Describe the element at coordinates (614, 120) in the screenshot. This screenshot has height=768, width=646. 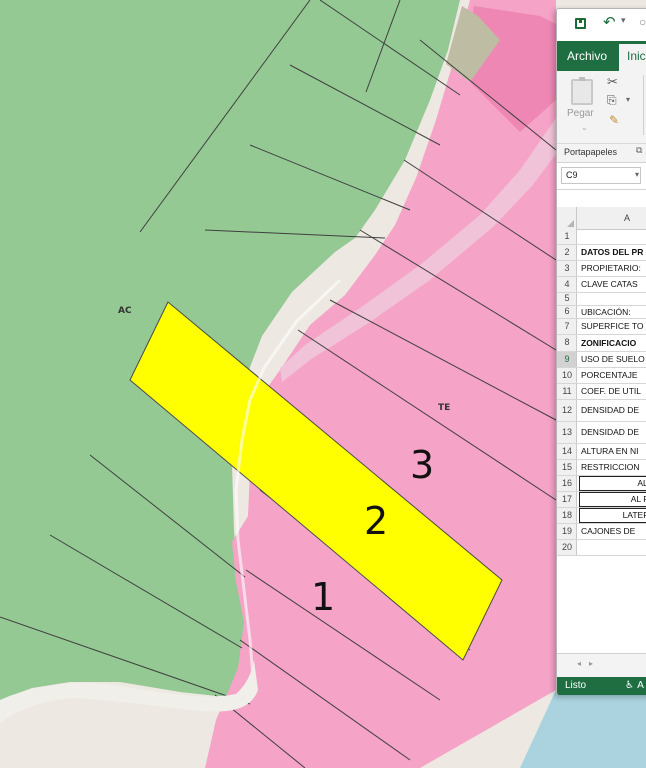
I see `format-painter-icon: ✎` at that location.